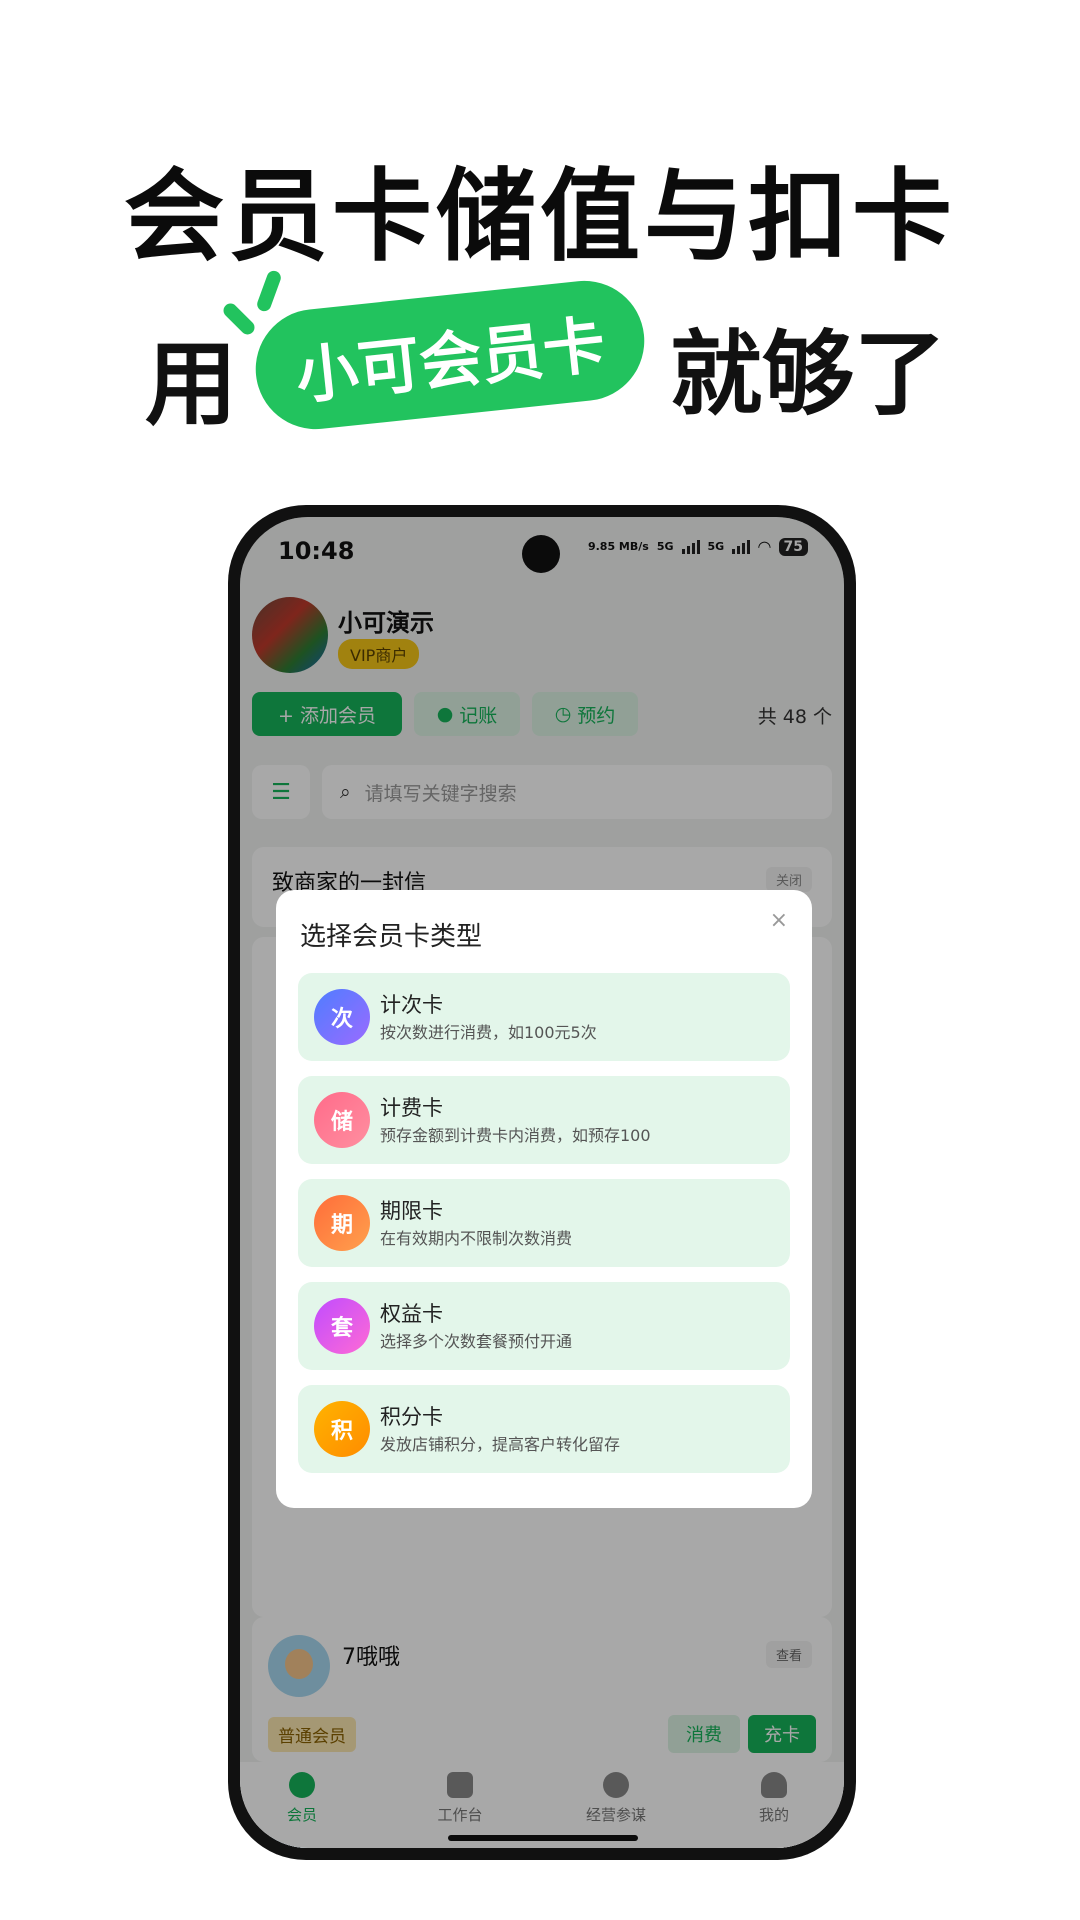 This screenshot has width=1080, height=1920. I want to click on option-stored-value-card: 储 计费卡 预存金额到计费卡内消费，如预存100, so click(544, 1120).